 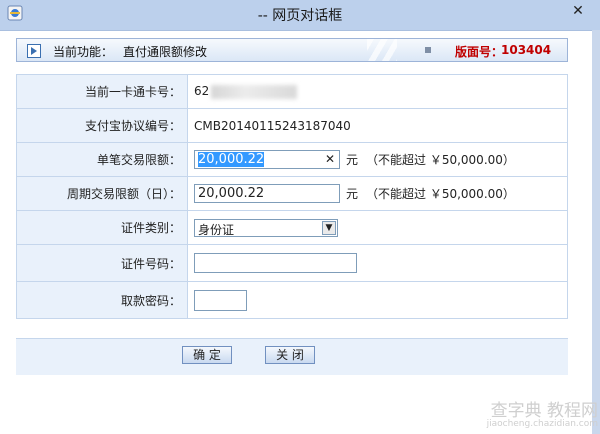 What do you see at coordinates (440, 160) in the screenshot?
I see `single-limit-hint: （不能超过 ￥50,000.00）` at bounding box center [440, 160].